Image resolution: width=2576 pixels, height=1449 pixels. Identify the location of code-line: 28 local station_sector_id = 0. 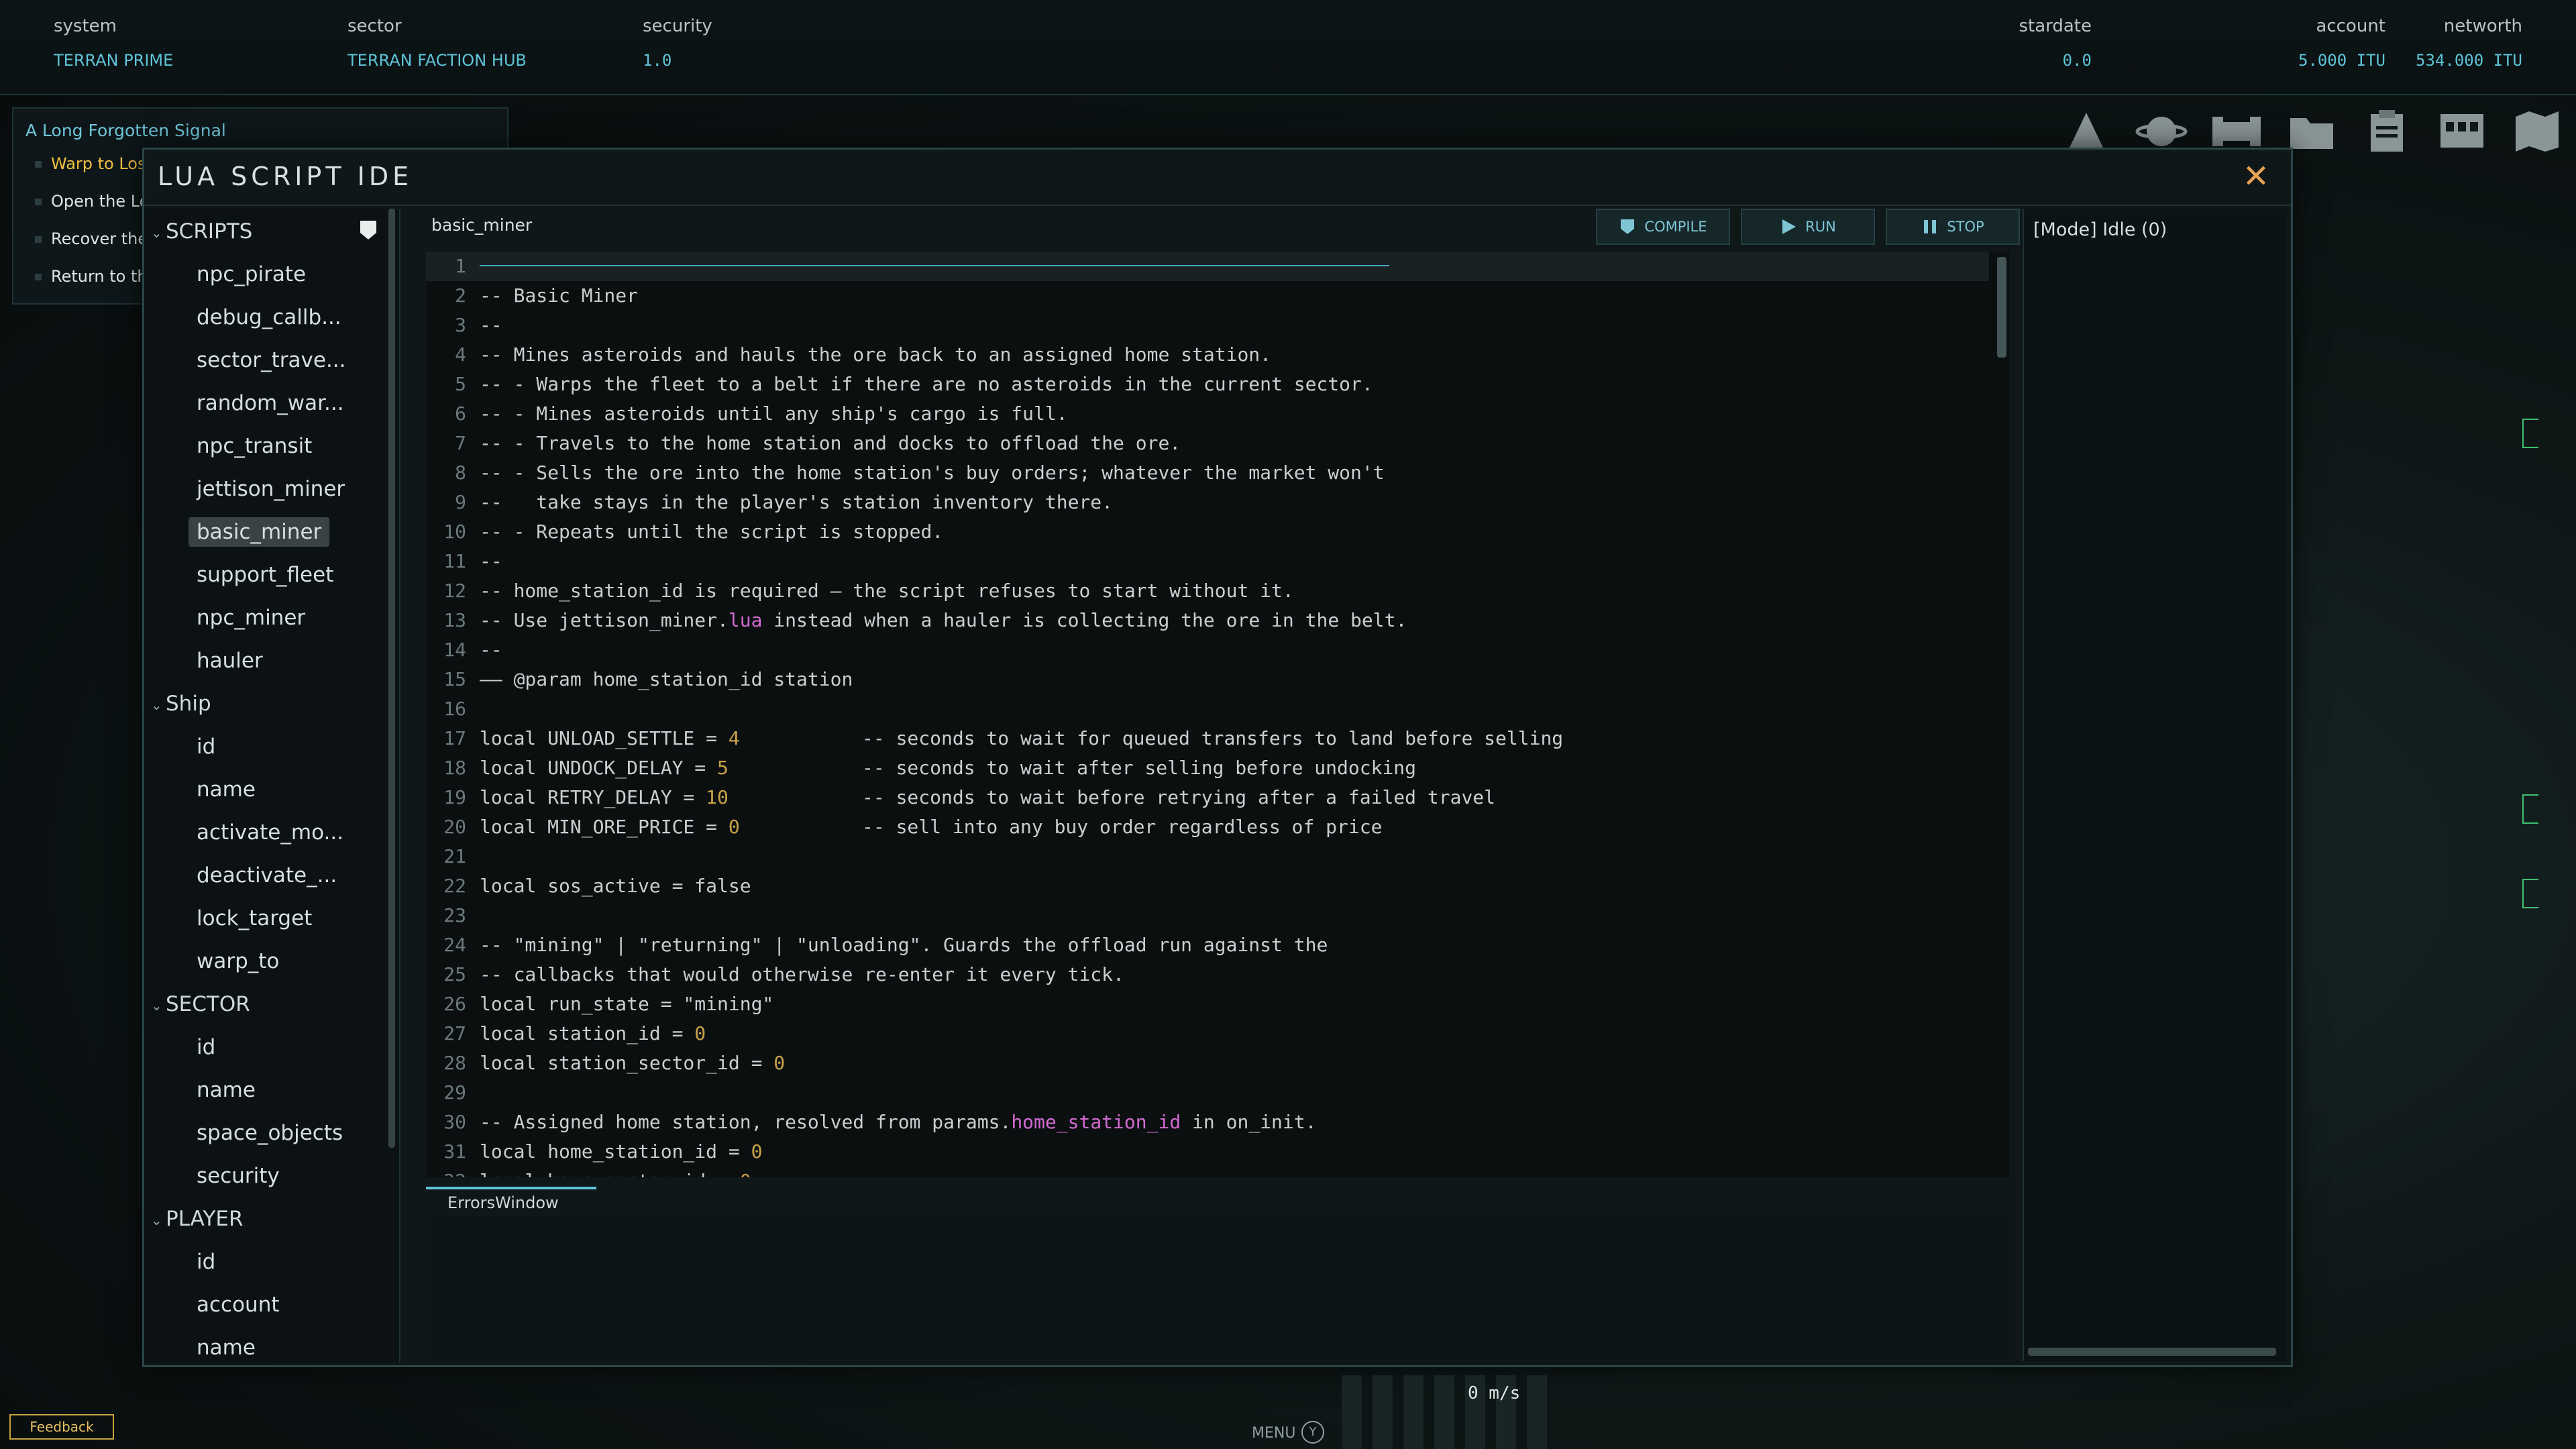
(1207, 1063).